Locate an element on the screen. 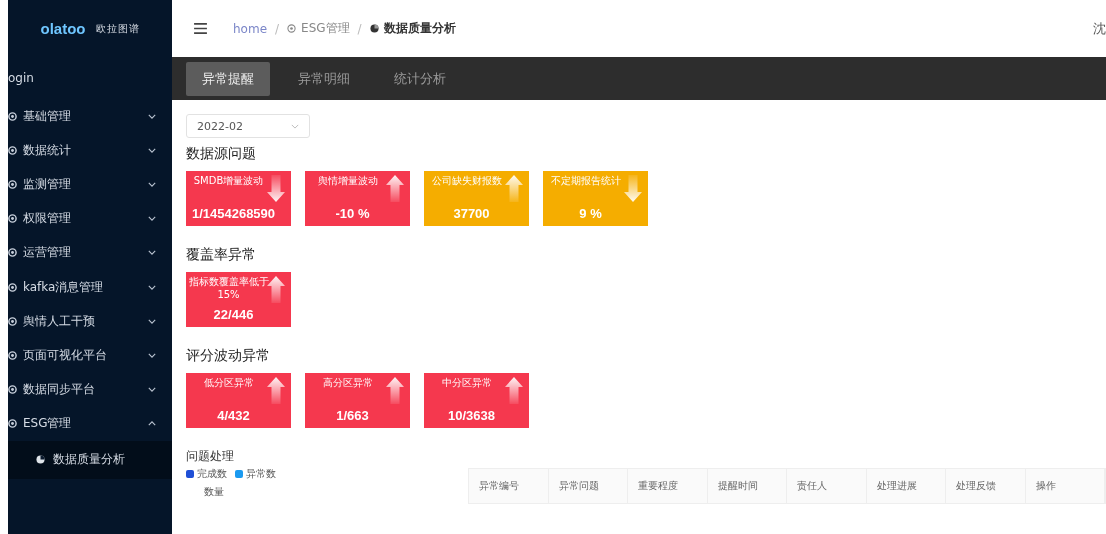  section-title: 覆盖率异常 is located at coordinates (221, 255).